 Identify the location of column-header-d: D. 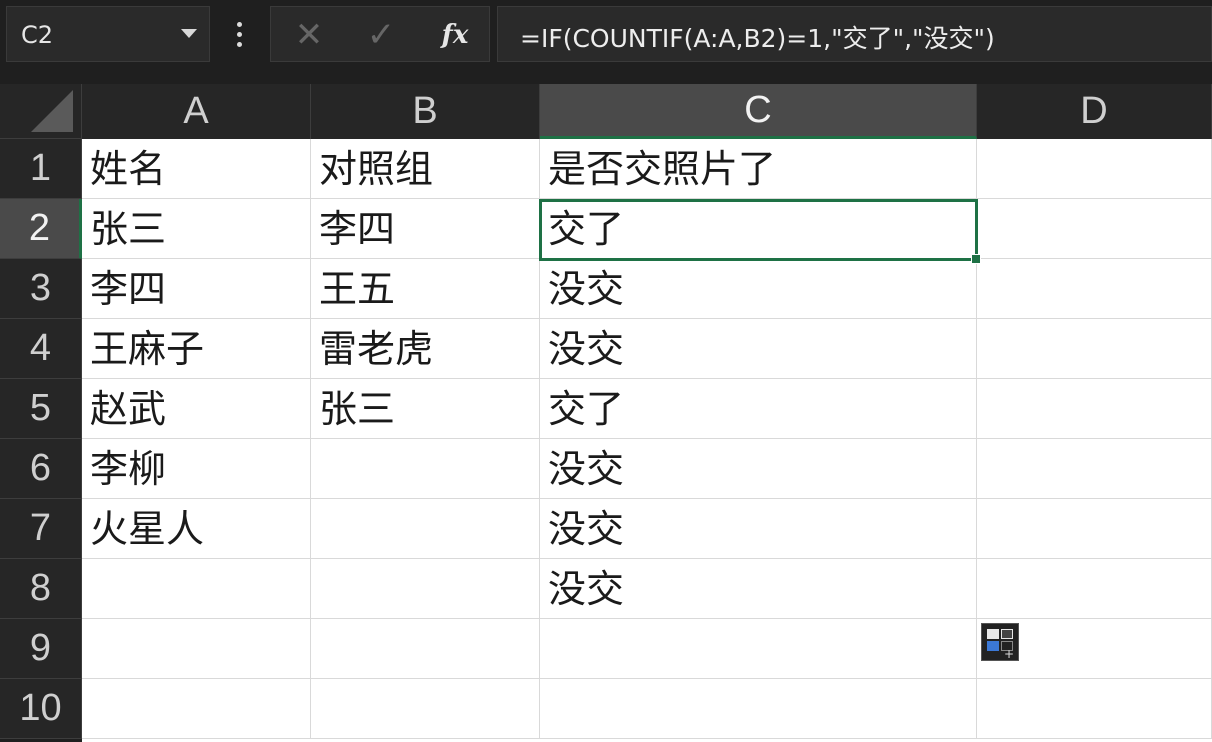
(1094, 111).